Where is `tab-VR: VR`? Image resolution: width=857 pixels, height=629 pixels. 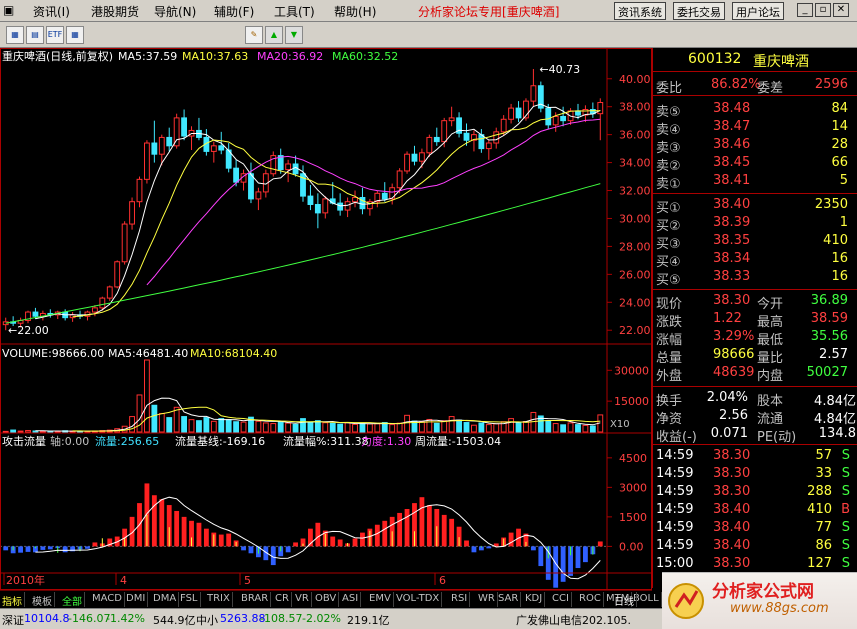
tab-VR: VR is located at coordinates (302, 599).